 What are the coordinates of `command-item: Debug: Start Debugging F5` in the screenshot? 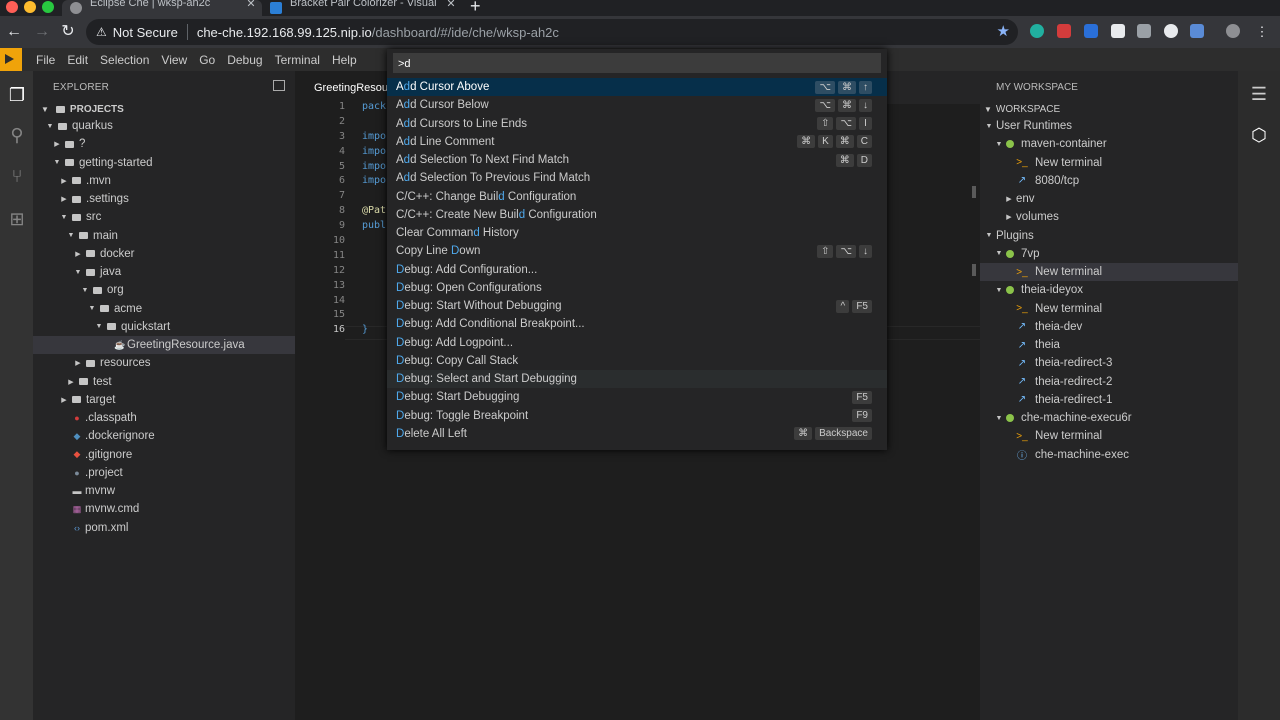 It's located at (637, 397).